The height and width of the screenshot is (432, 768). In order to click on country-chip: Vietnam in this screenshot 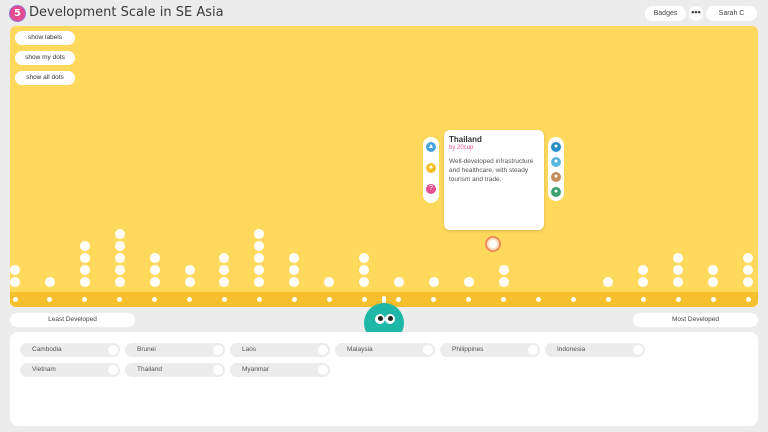, I will do `click(70, 370)`.